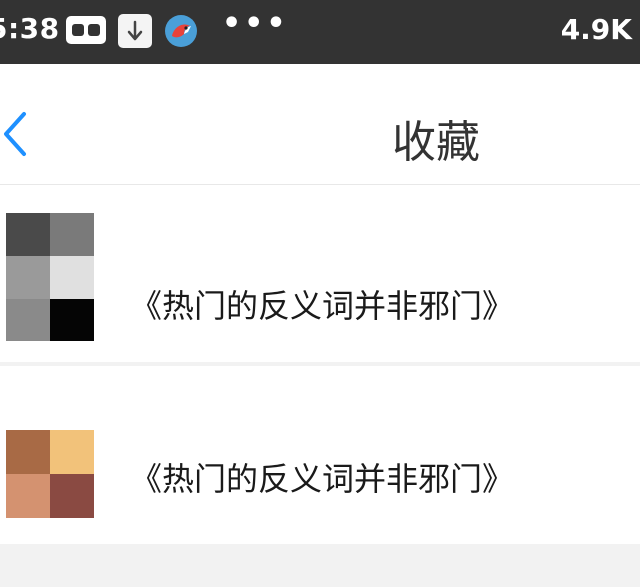 Image resolution: width=640 pixels, height=587 pixels. What do you see at coordinates (320, 32) in the screenshot?
I see `status-bar: 5:38 ••• 4.9K` at bounding box center [320, 32].